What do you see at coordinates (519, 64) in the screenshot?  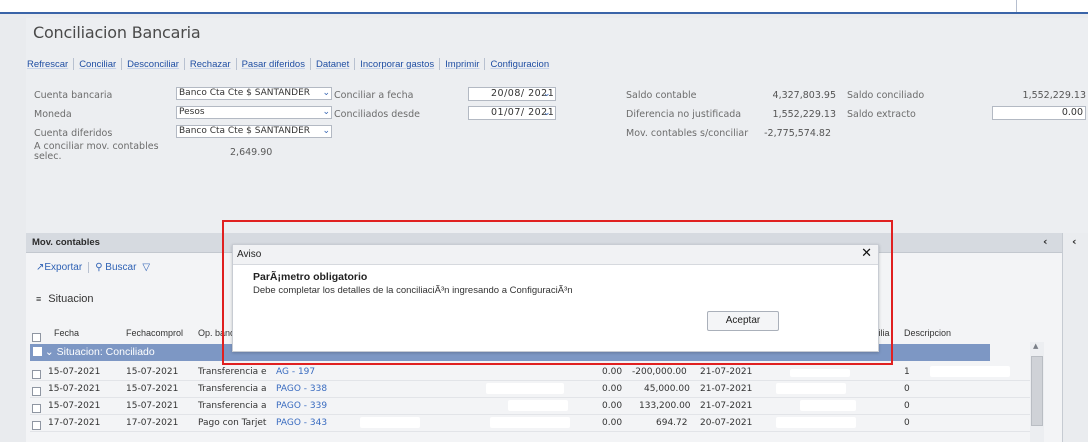 I see `configuracion-link: Configuracion` at bounding box center [519, 64].